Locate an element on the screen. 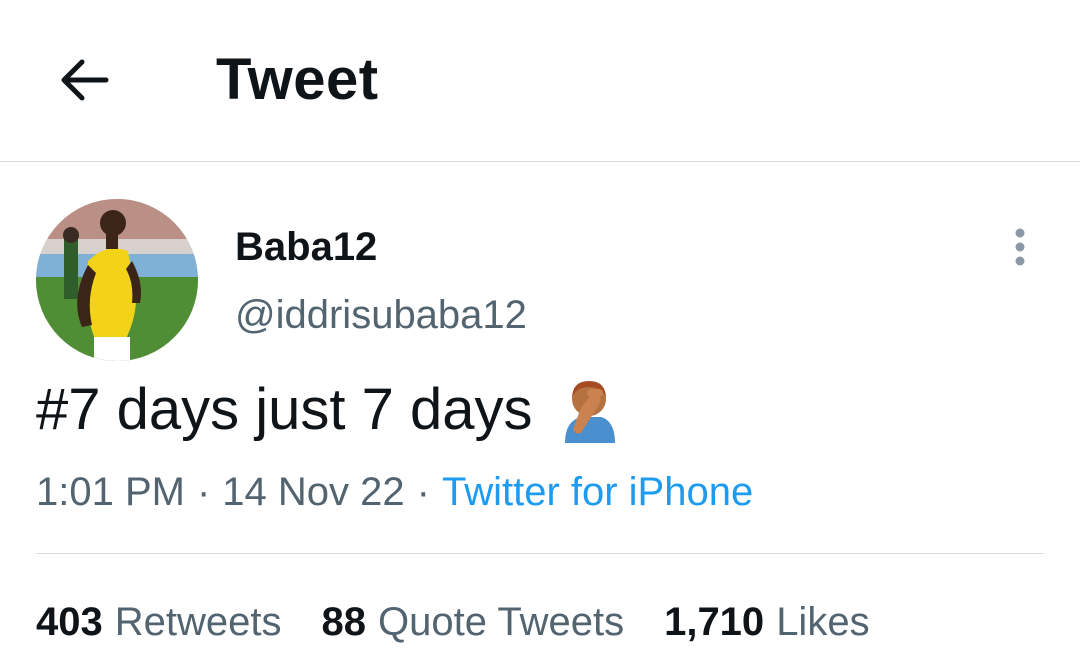 The image size is (1080, 656). tweet-meta: 1:01 PM · 14 Nov 22 · Twitter for iPhone is located at coordinates (394, 492).